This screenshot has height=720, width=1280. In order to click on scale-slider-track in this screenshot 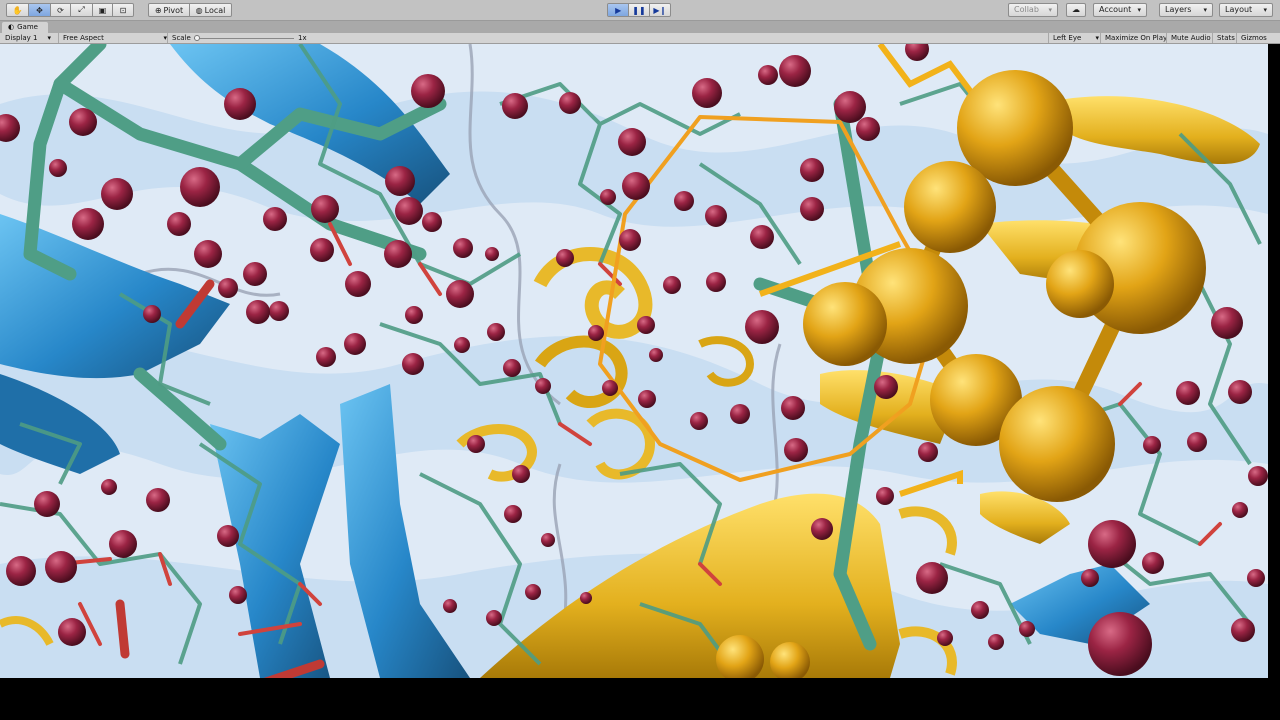, I will do `click(244, 38)`.